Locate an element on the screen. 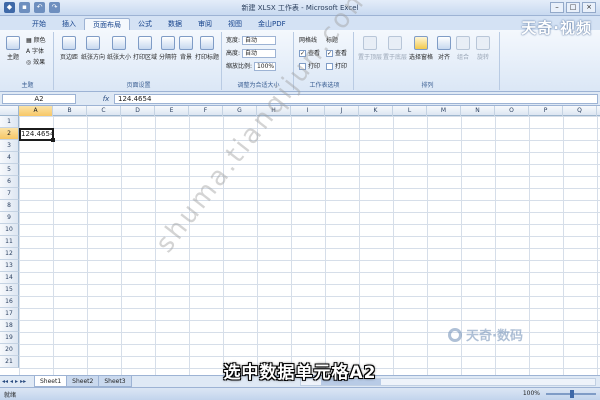  group-objects-icon is located at coordinates (463, 43).